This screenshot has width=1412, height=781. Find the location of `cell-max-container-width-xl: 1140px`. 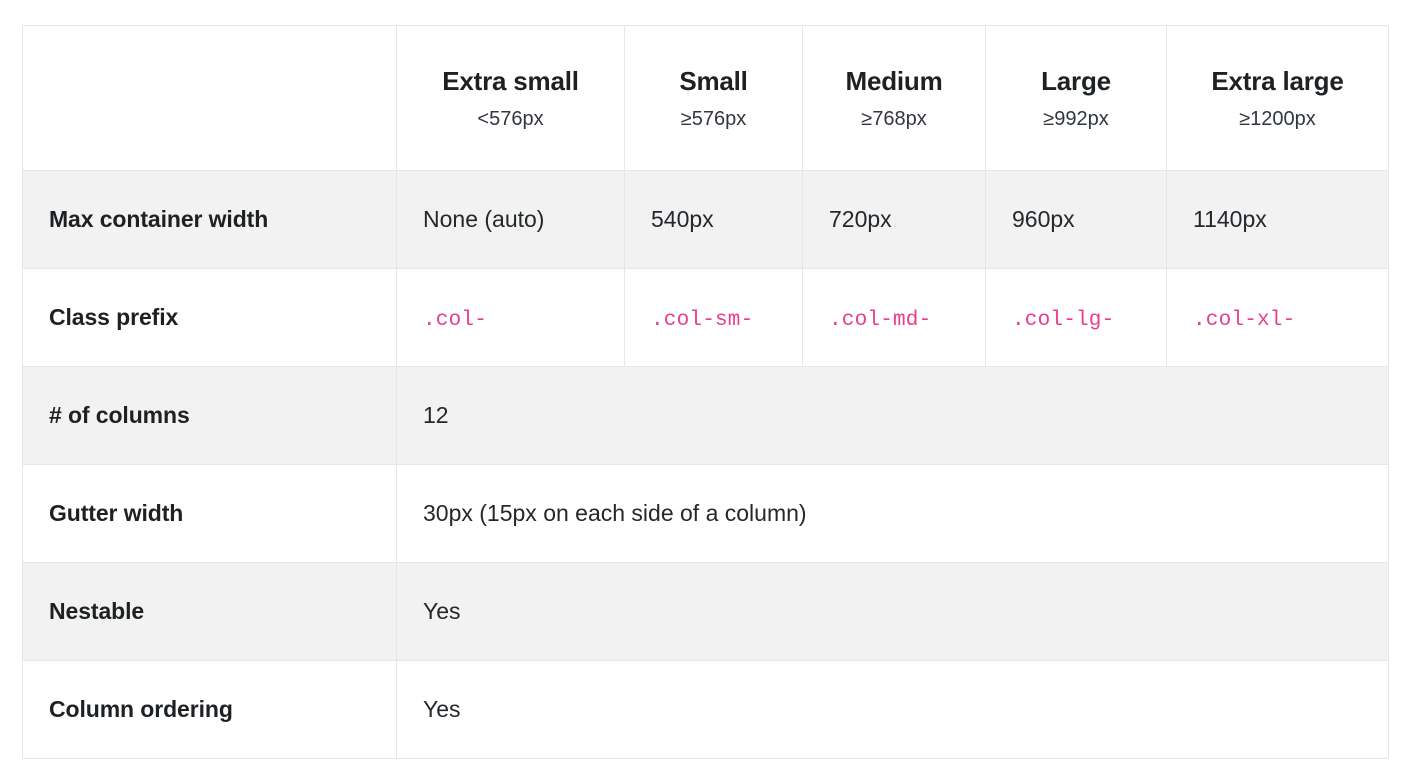

cell-max-container-width-xl: 1140px is located at coordinates (1277, 219).